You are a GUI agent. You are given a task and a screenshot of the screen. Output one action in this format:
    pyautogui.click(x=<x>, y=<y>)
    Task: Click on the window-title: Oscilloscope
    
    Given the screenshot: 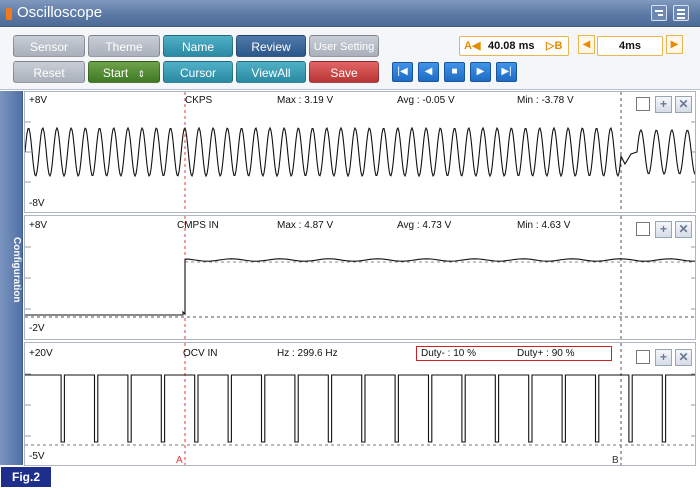 What is the action you would take?
    pyautogui.click(x=60, y=12)
    